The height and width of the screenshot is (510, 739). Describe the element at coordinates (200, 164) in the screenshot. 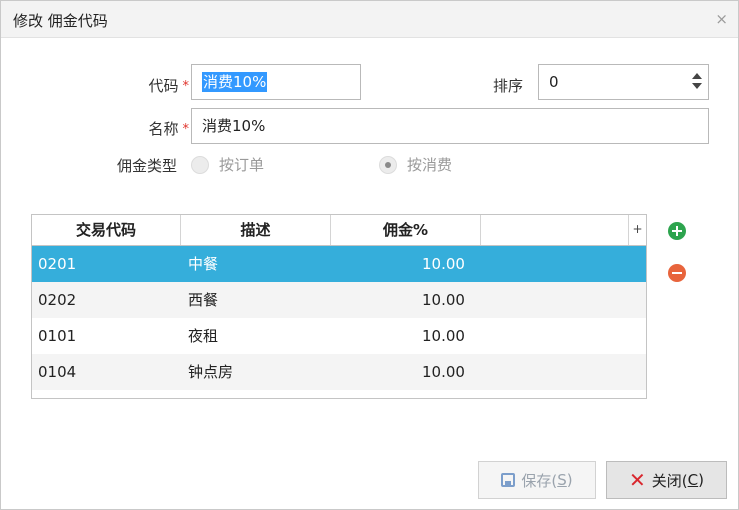

I see `radio-circle-icon` at that location.